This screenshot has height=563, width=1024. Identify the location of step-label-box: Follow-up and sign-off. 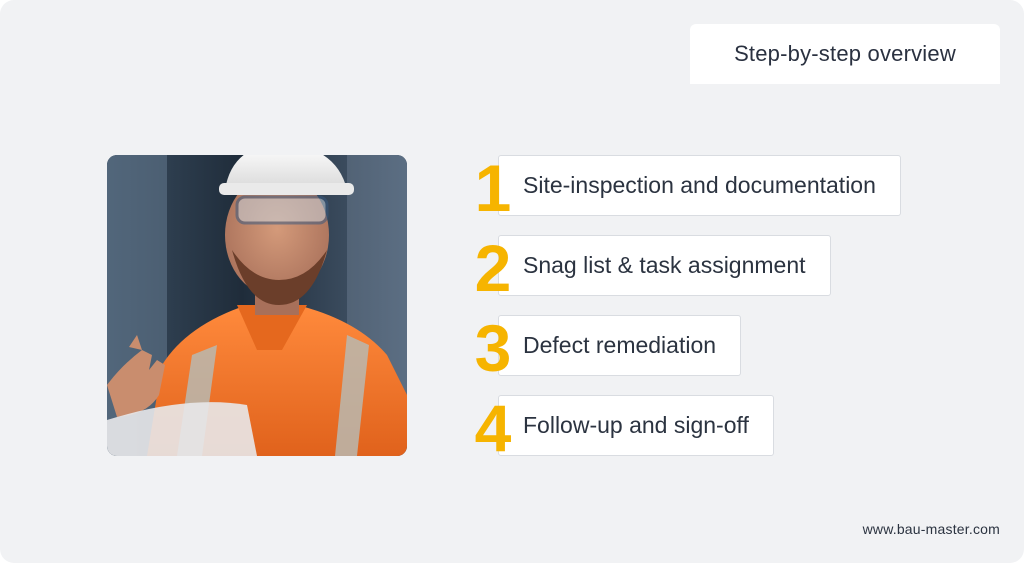
(636, 425).